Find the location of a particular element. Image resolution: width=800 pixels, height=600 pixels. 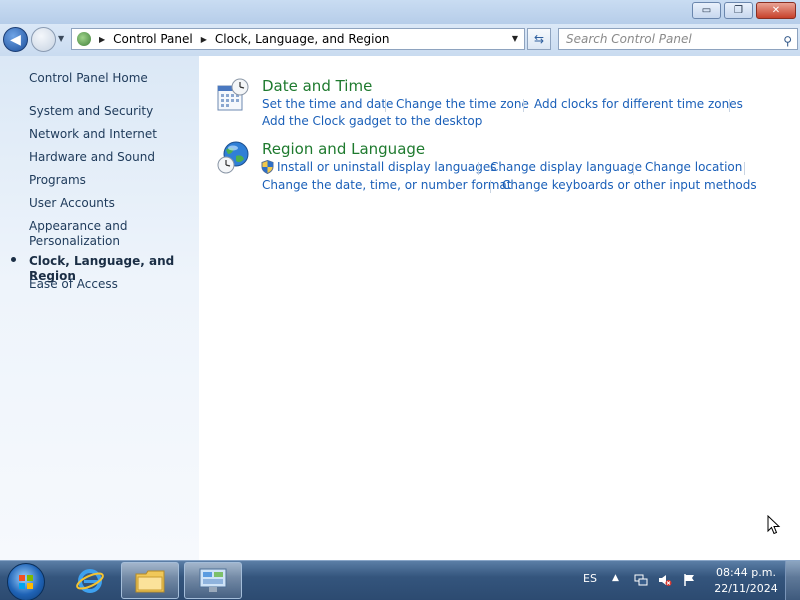

link-change-keyboards: Change keyboards or other input methods is located at coordinates (629, 185).